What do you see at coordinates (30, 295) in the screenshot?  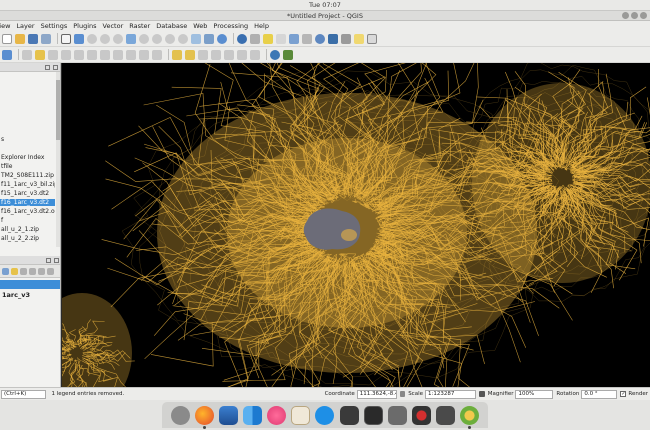 I see `layer-name: 1arc_v3` at bounding box center [30, 295].